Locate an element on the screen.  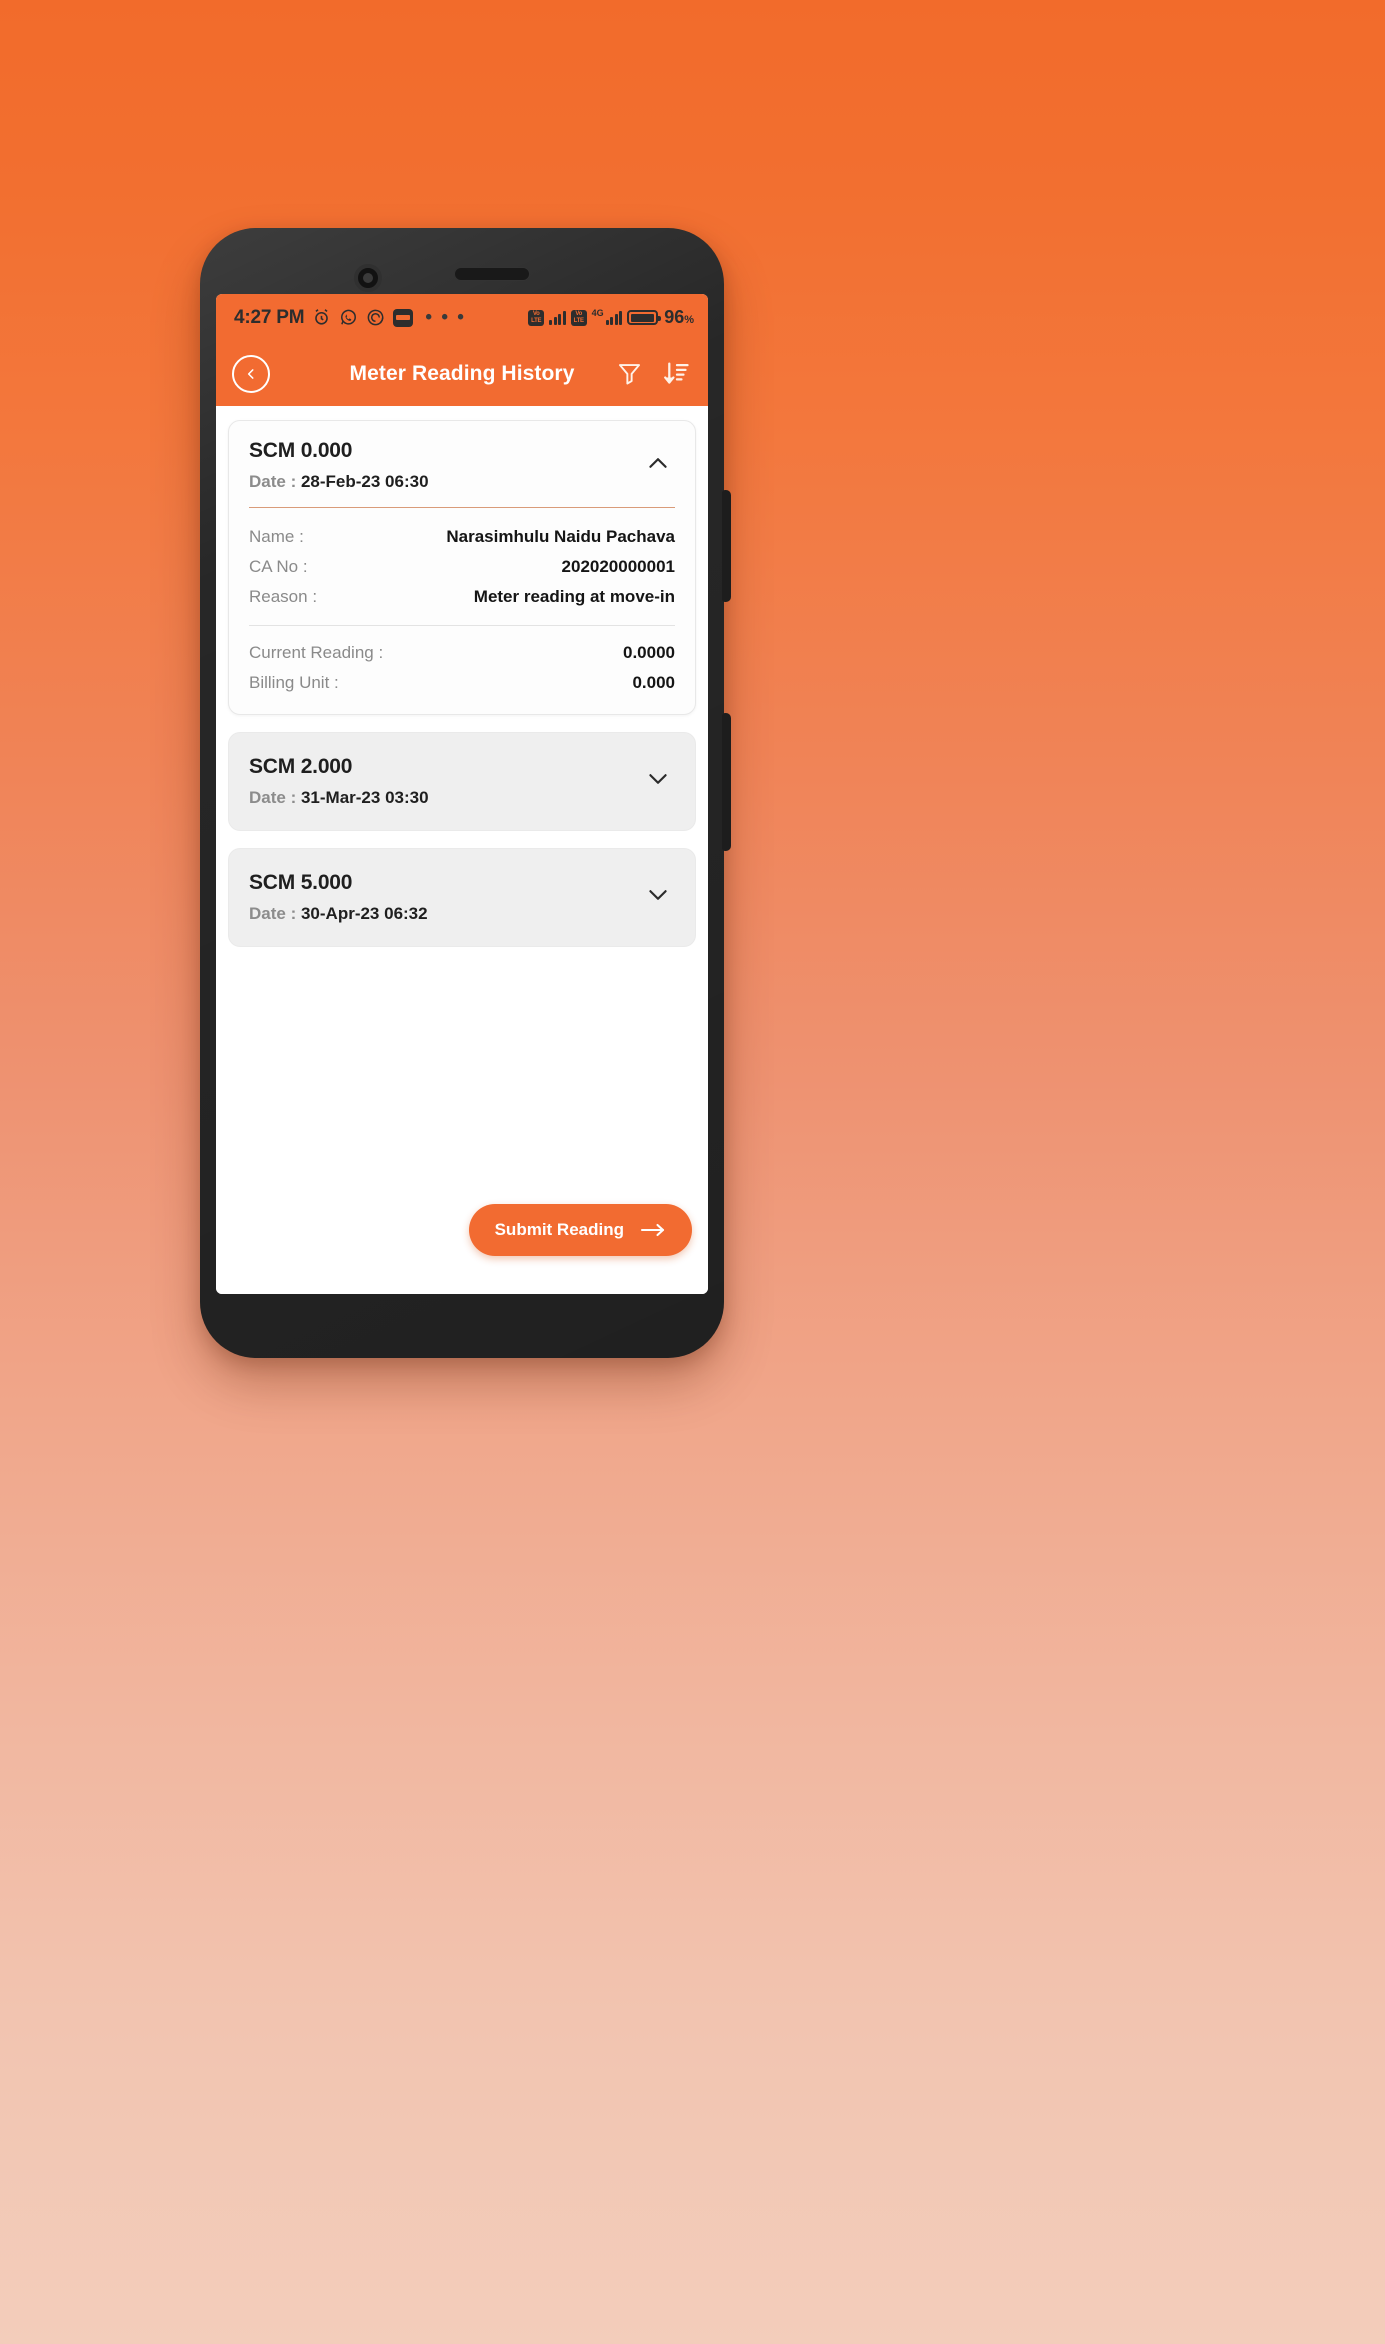
reading-card-collapsed: SCM 5.000 Date : 30-Apr-23 06:32 is located at coordinates (462, 897).